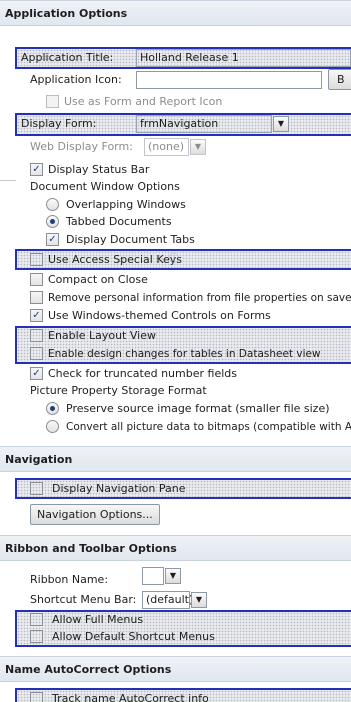 This screenshot has width=351, height=702. I want to click on shortcut-menu-bar-label: Shortcut Menu Bar:, so click(83, 599).